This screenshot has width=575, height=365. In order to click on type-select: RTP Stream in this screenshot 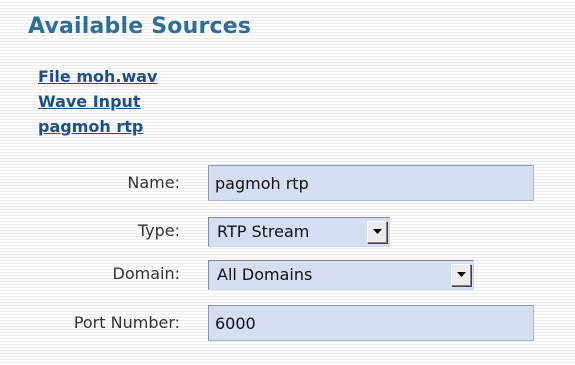, I will do `click(299, 232)`.